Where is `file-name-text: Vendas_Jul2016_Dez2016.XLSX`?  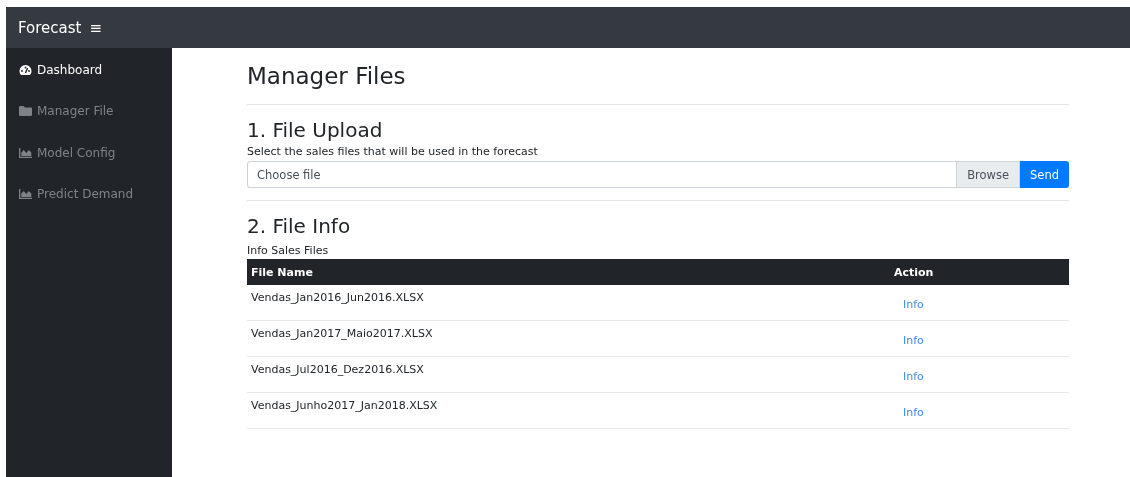 file-name-text: Vendas_Jul2016_Dez2016.XLSX is located at coordinates (338, 369).